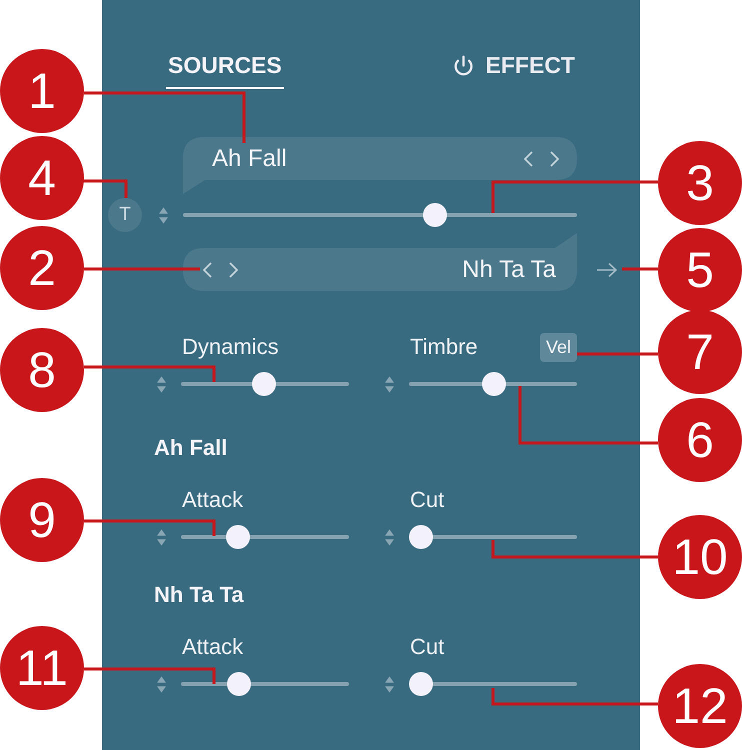 Image resolution: width=742 pixels, height=750 pixels. What do you see at coordinates (42, 268) in the screenshot?
I see `callout-marker: 2` at bounding box center [42, 268].